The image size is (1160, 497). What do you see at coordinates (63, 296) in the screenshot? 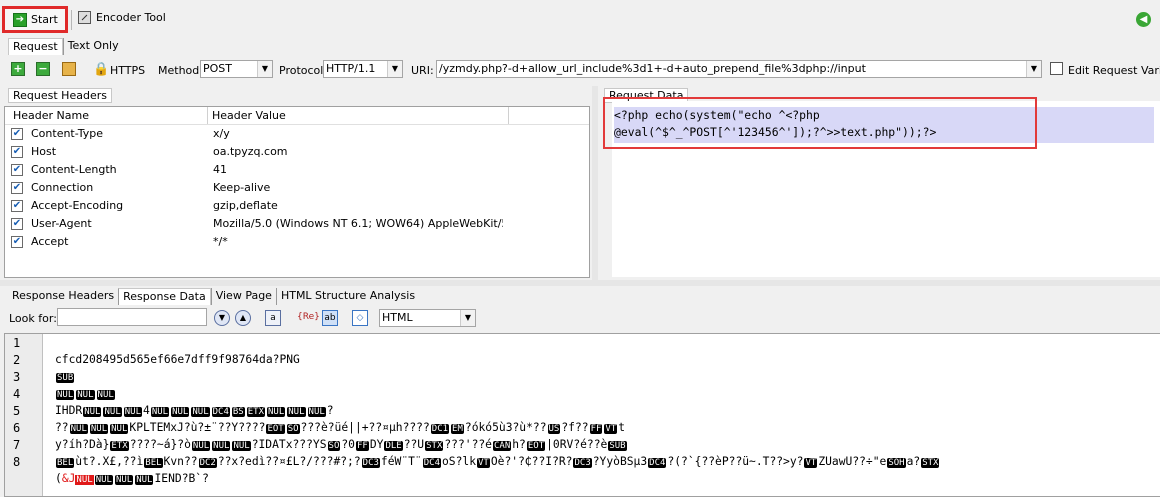
I see `tab-response-headers: Response Headers` at bounding box center [63, 296].